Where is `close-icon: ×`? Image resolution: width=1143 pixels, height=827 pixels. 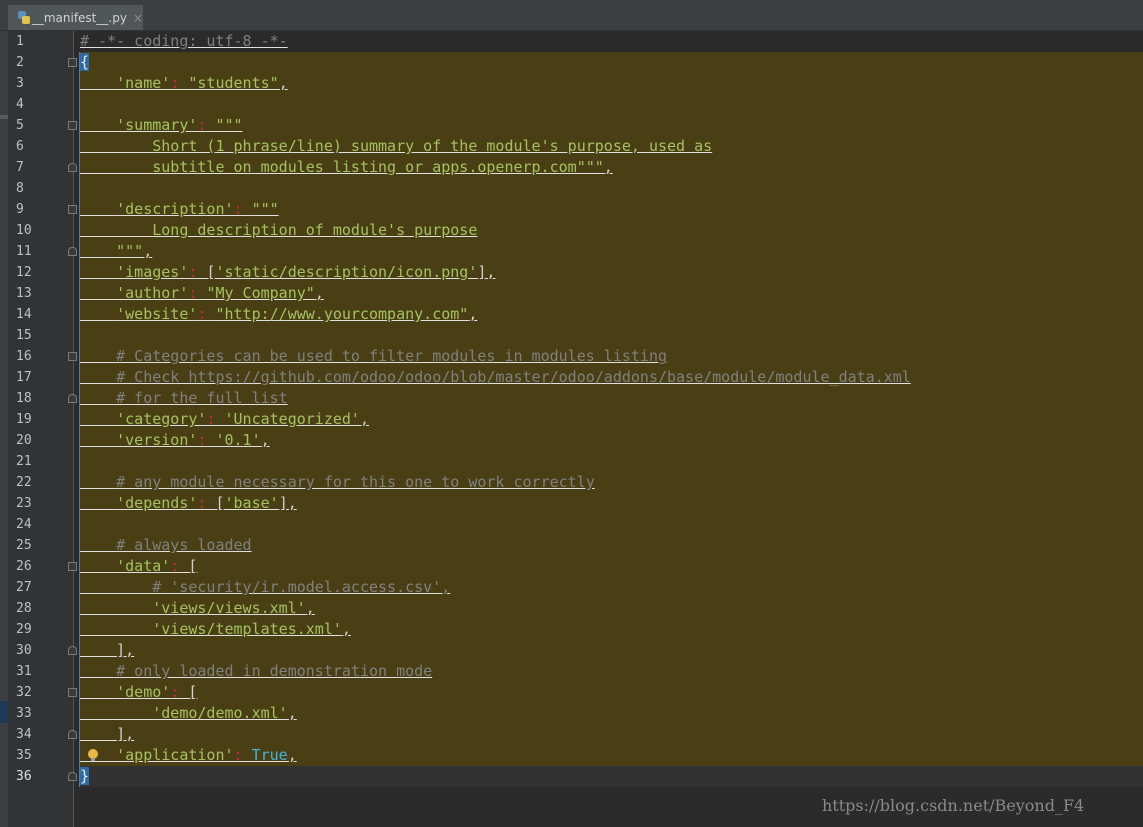 close-icon: × is located at coordinates (138, 18).